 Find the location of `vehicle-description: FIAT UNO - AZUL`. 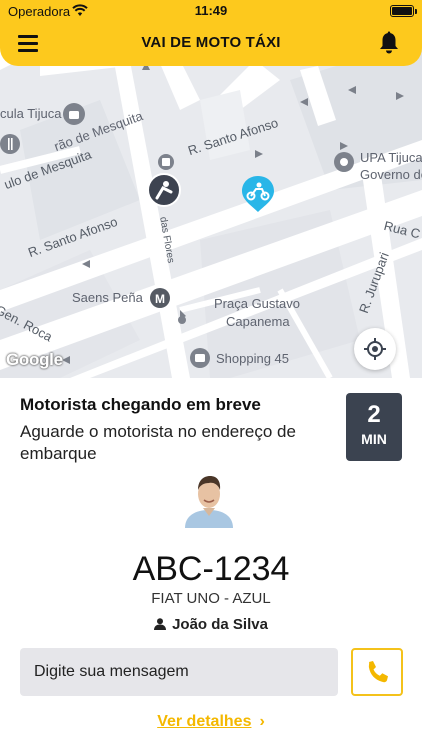

vehicle-description: FIAT UNO - AZUL is located at coordinates (211, 598).